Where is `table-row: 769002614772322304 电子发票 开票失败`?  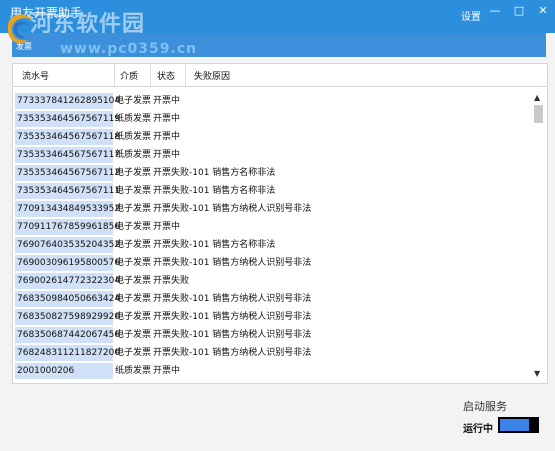 table-row: 769002614772322304 电子发票 开票失败 is located at coordinates (273, 281).